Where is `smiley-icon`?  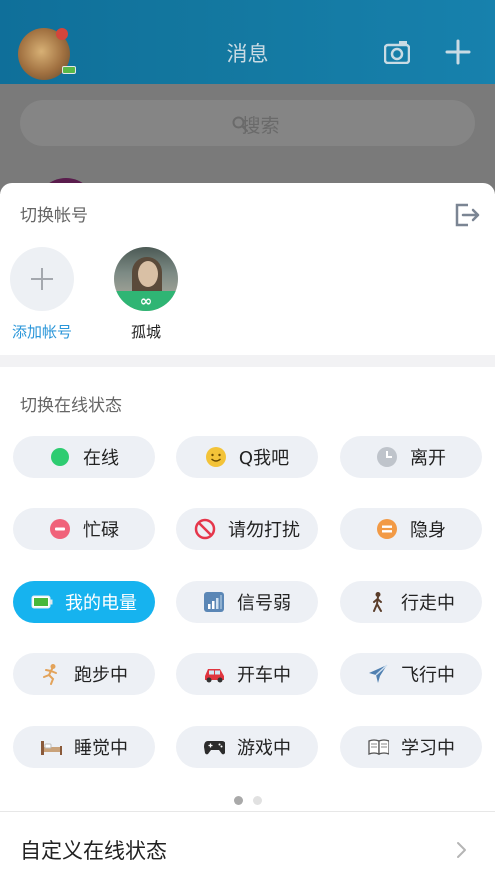
smiley-icon is located at coordinates (216, 457).